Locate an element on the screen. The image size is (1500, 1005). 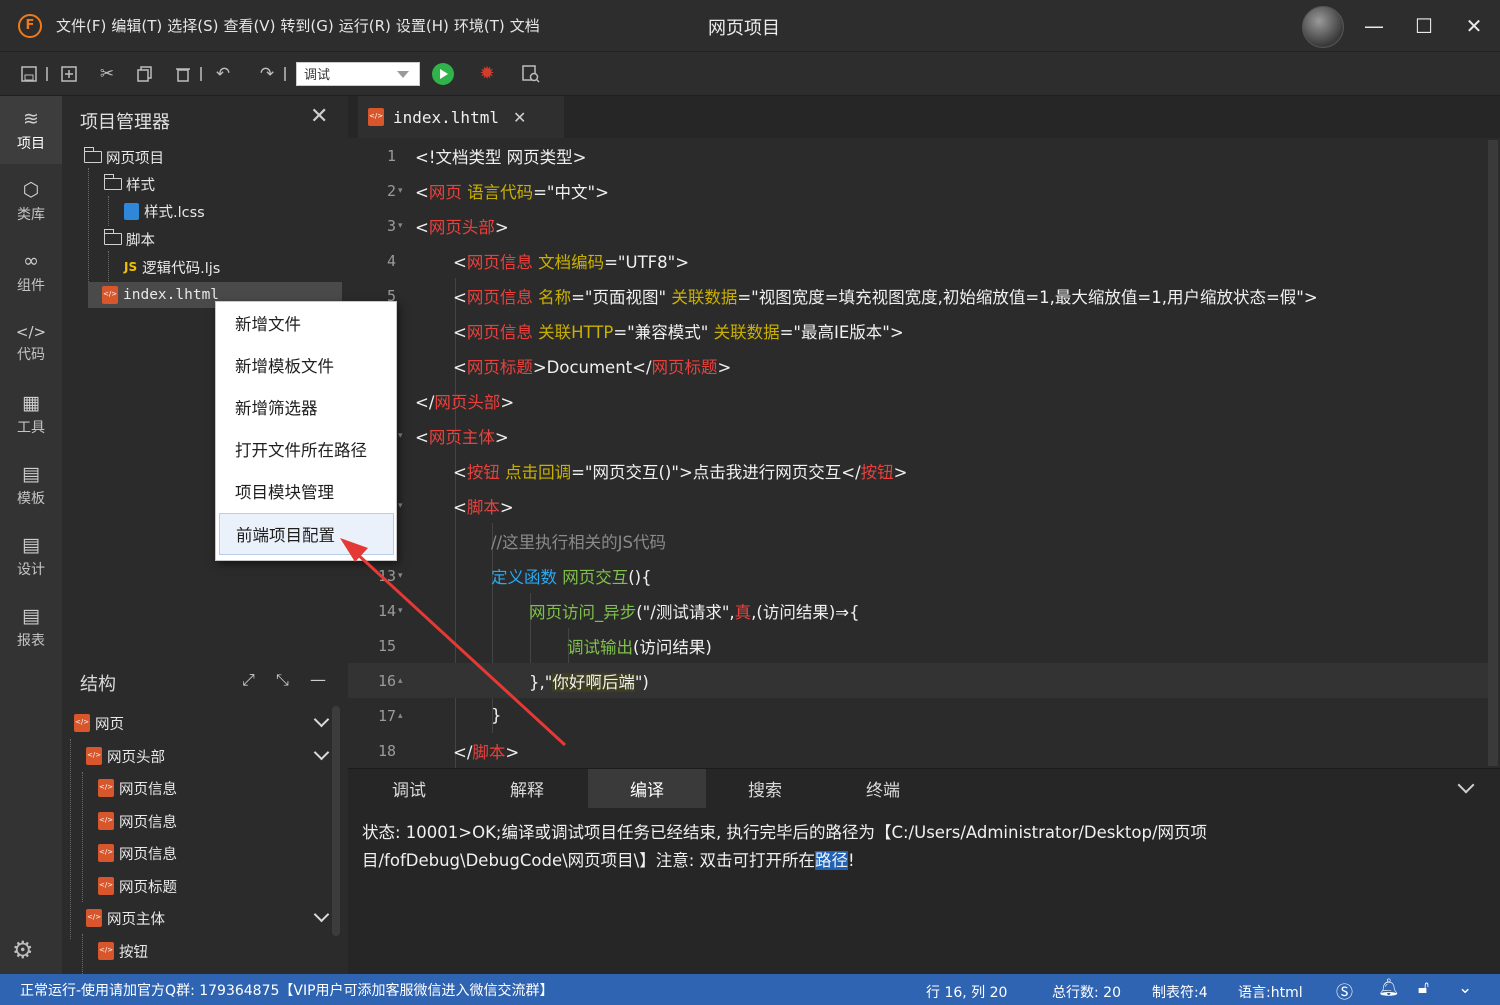
activity-components: ∞ 组件 is located at coordinates (31, 272).